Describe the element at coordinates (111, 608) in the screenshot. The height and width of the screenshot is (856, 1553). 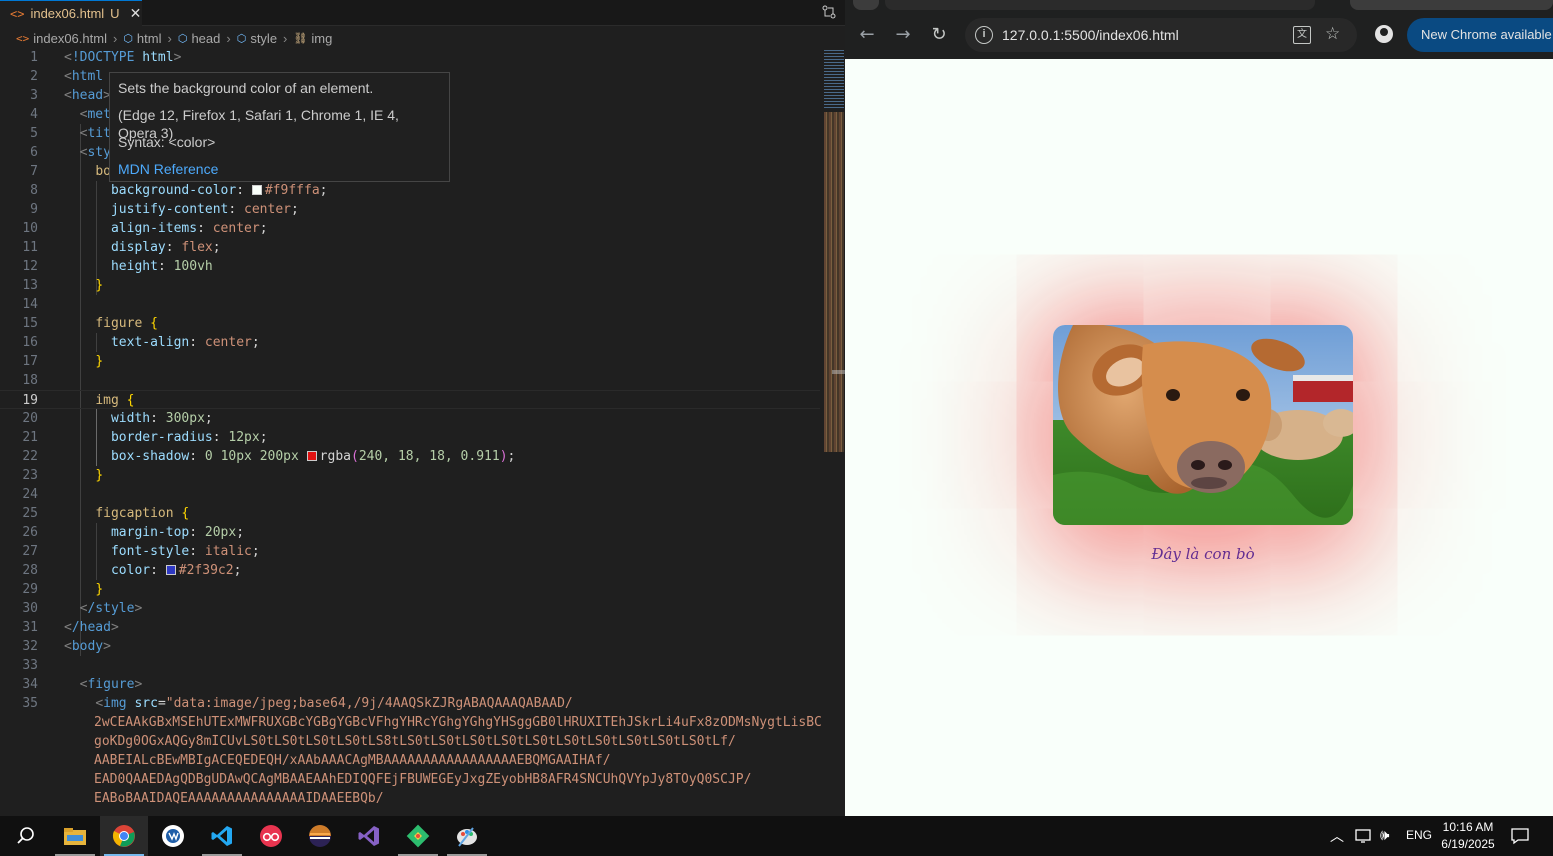
I see `code-token: /style` at that location.